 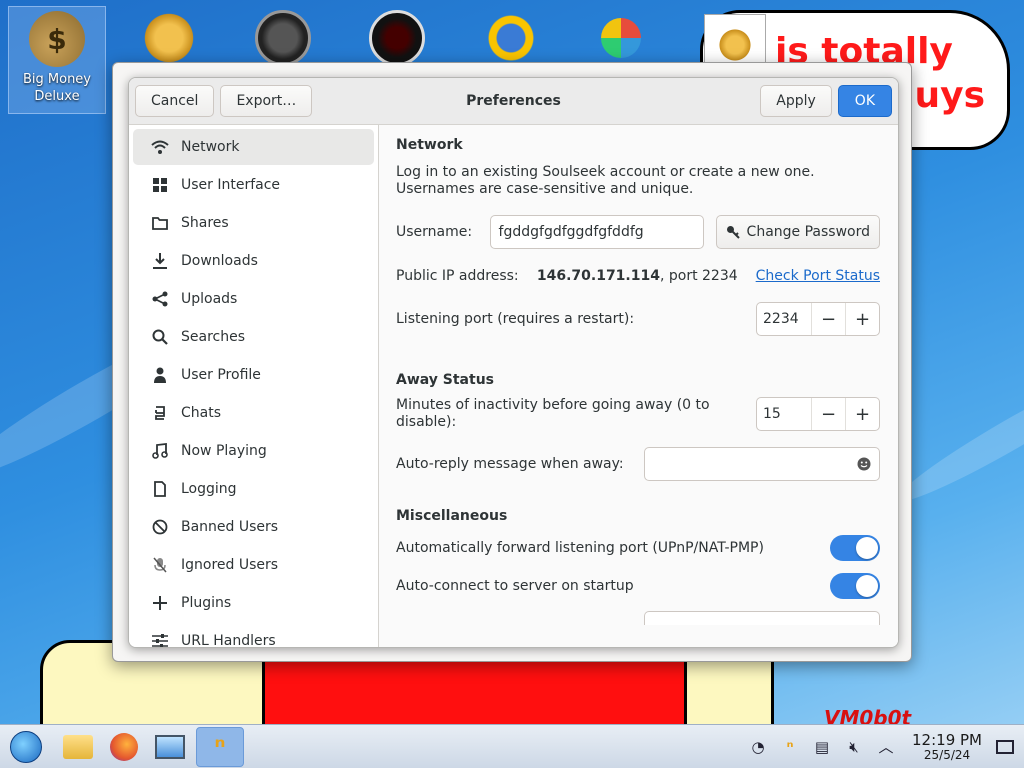 What do you see at coordinates (762, 464) in the screenshot?
I see `autoreply-input` at bounding box center [762, 464].